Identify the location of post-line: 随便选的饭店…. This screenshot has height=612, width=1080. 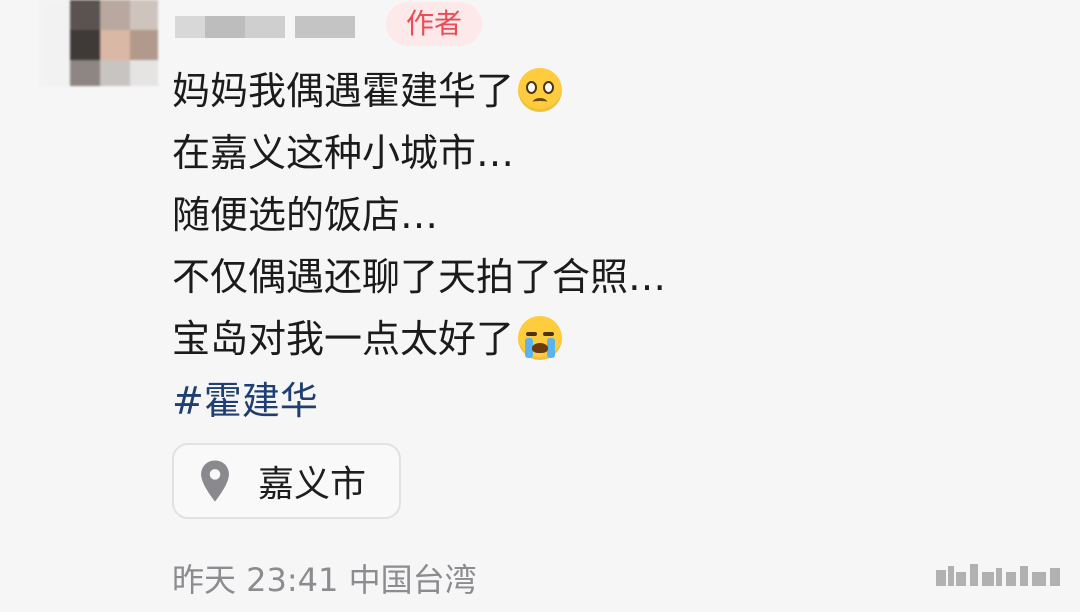
(419, 215).